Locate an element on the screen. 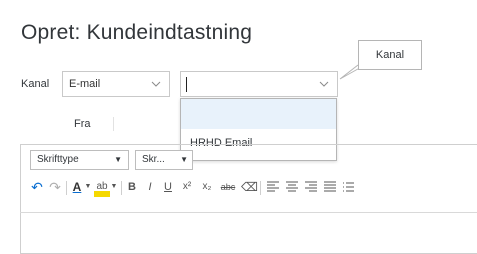 The width and height of the screenshot is (477, 254). underline-icon: U is located at coordinates (168, 187).